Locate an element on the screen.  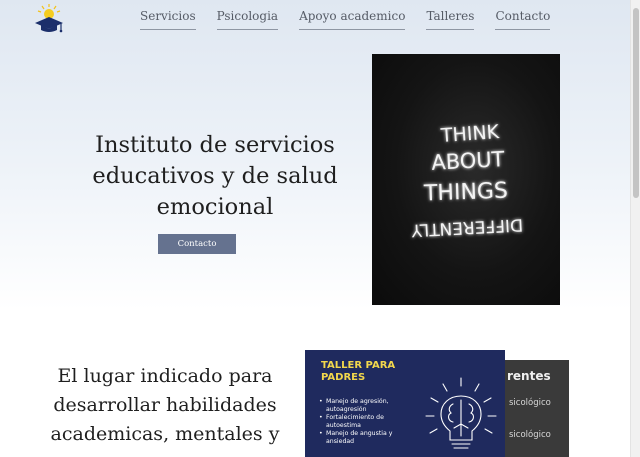
section-title-line: El lugar indicado para is located at coordinates (165, 376).